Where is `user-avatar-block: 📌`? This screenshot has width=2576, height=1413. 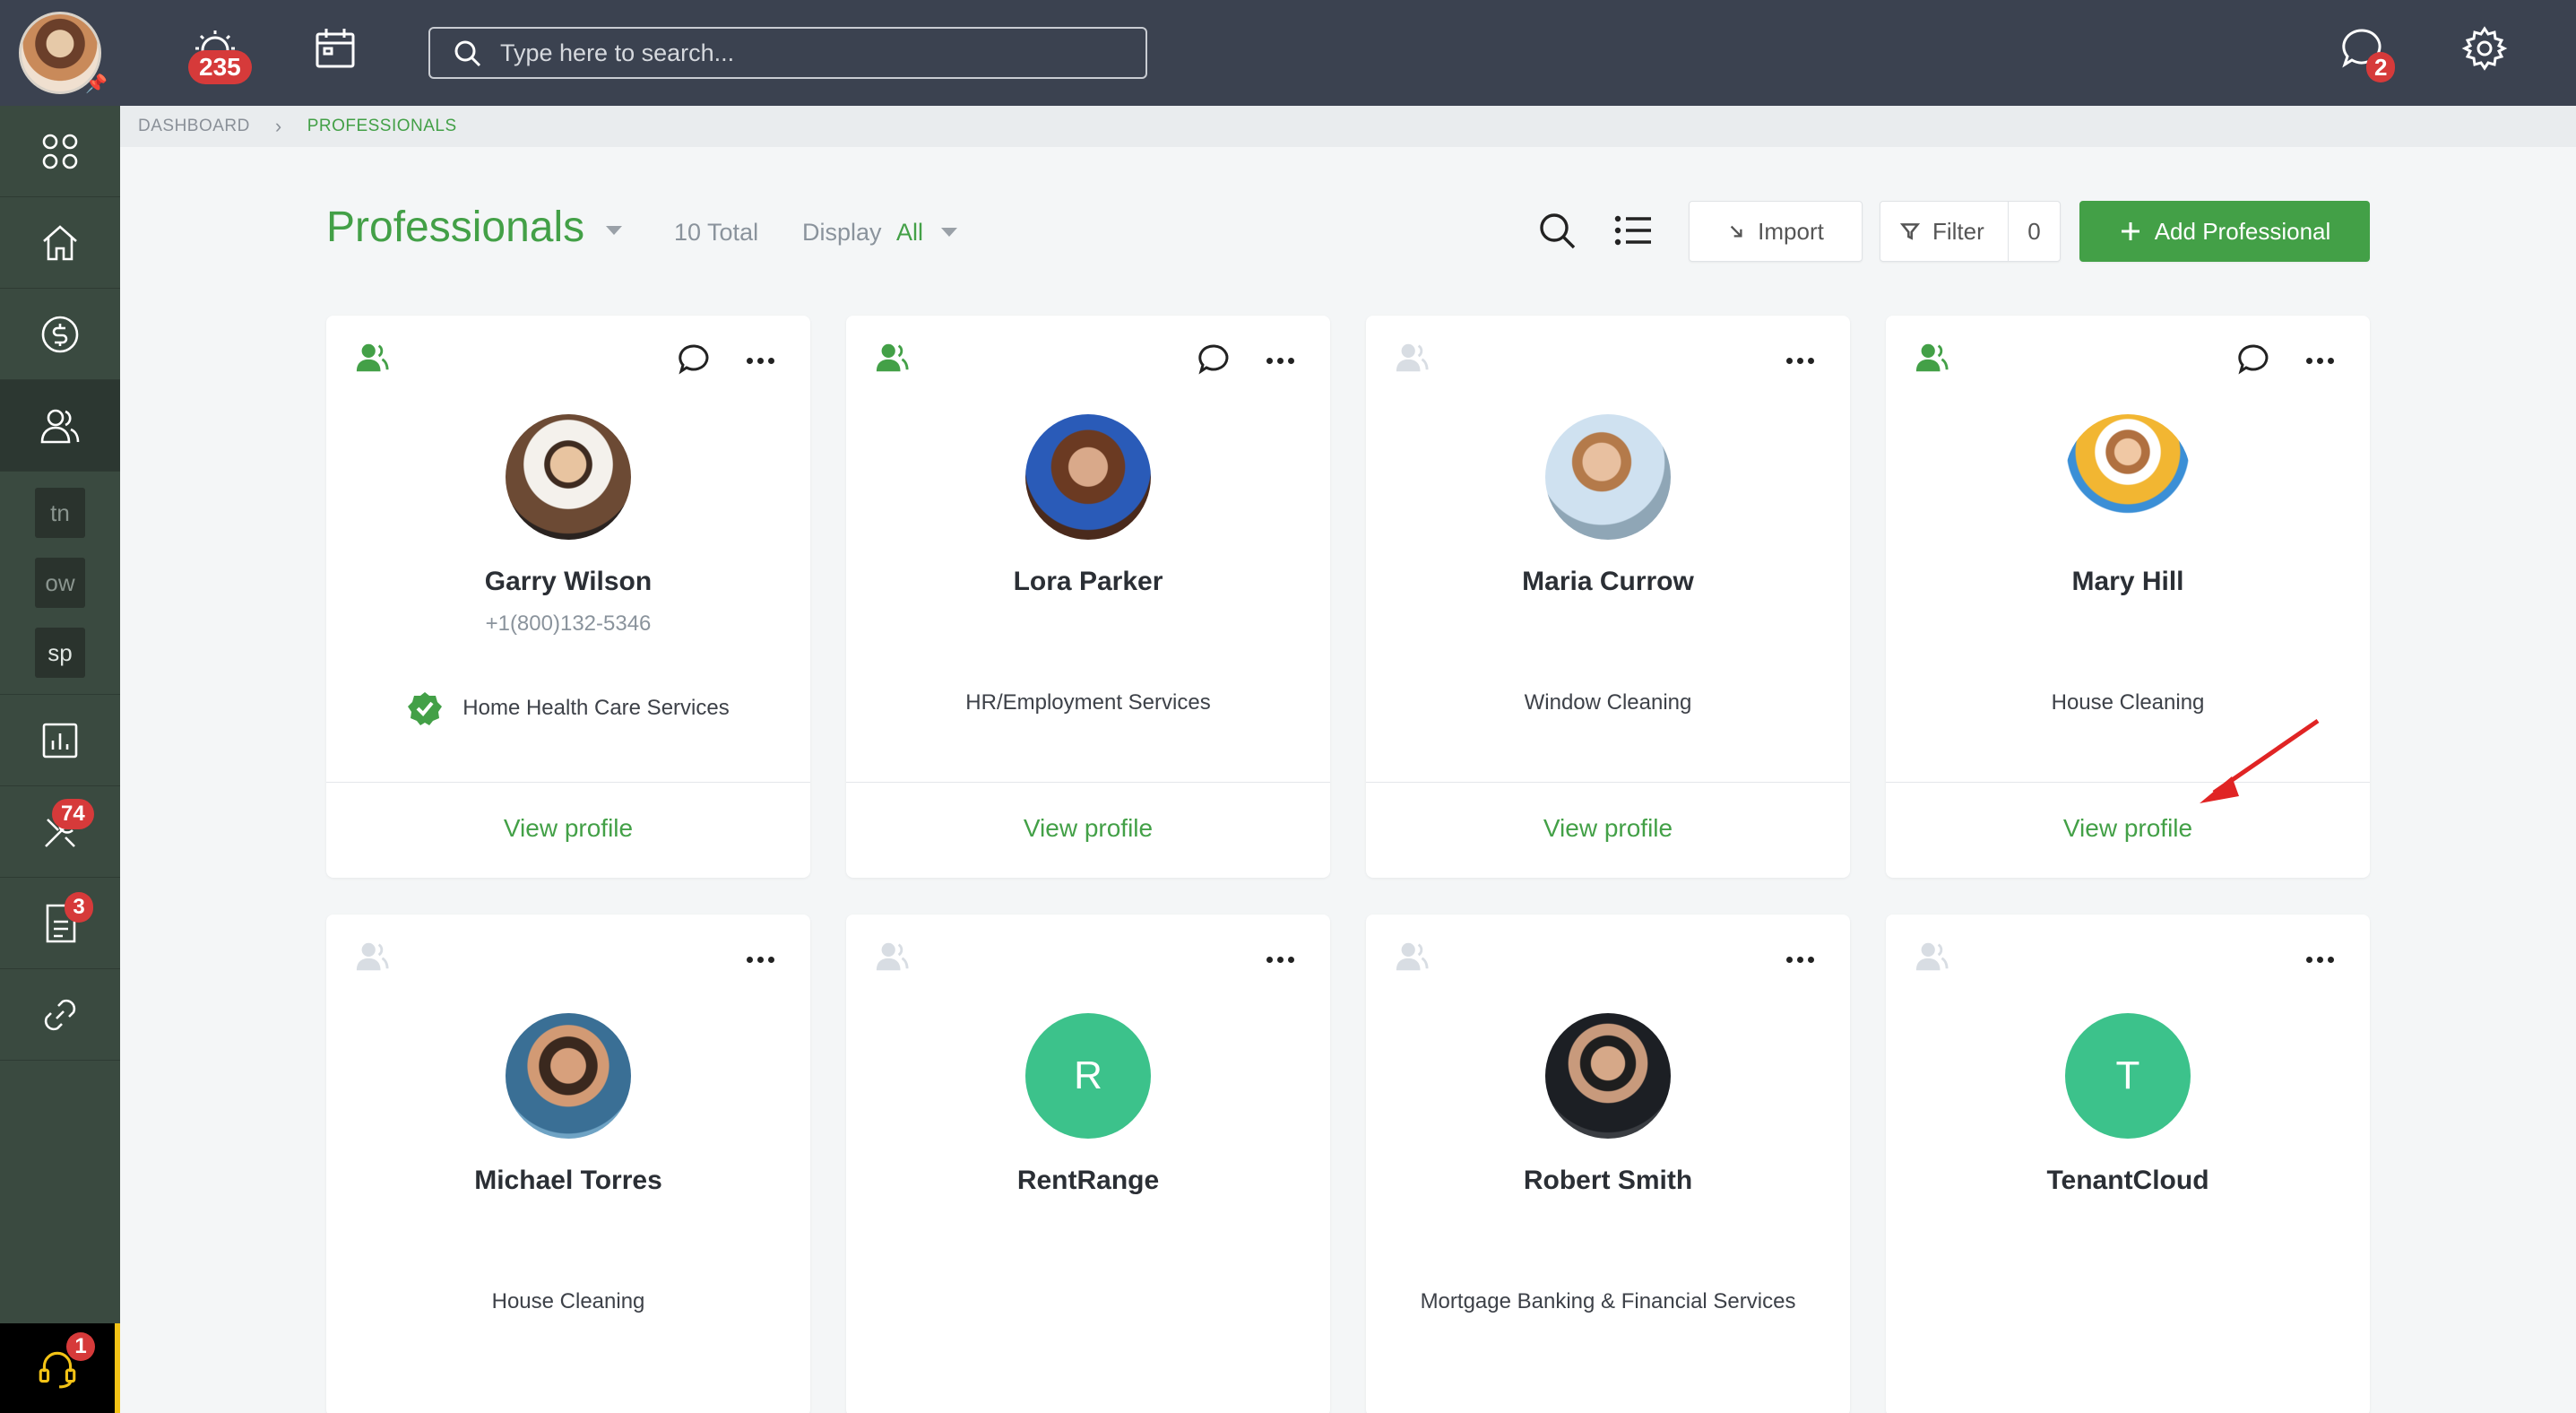
user-avatar-block: 📌 is located at coordinates (60, 53).